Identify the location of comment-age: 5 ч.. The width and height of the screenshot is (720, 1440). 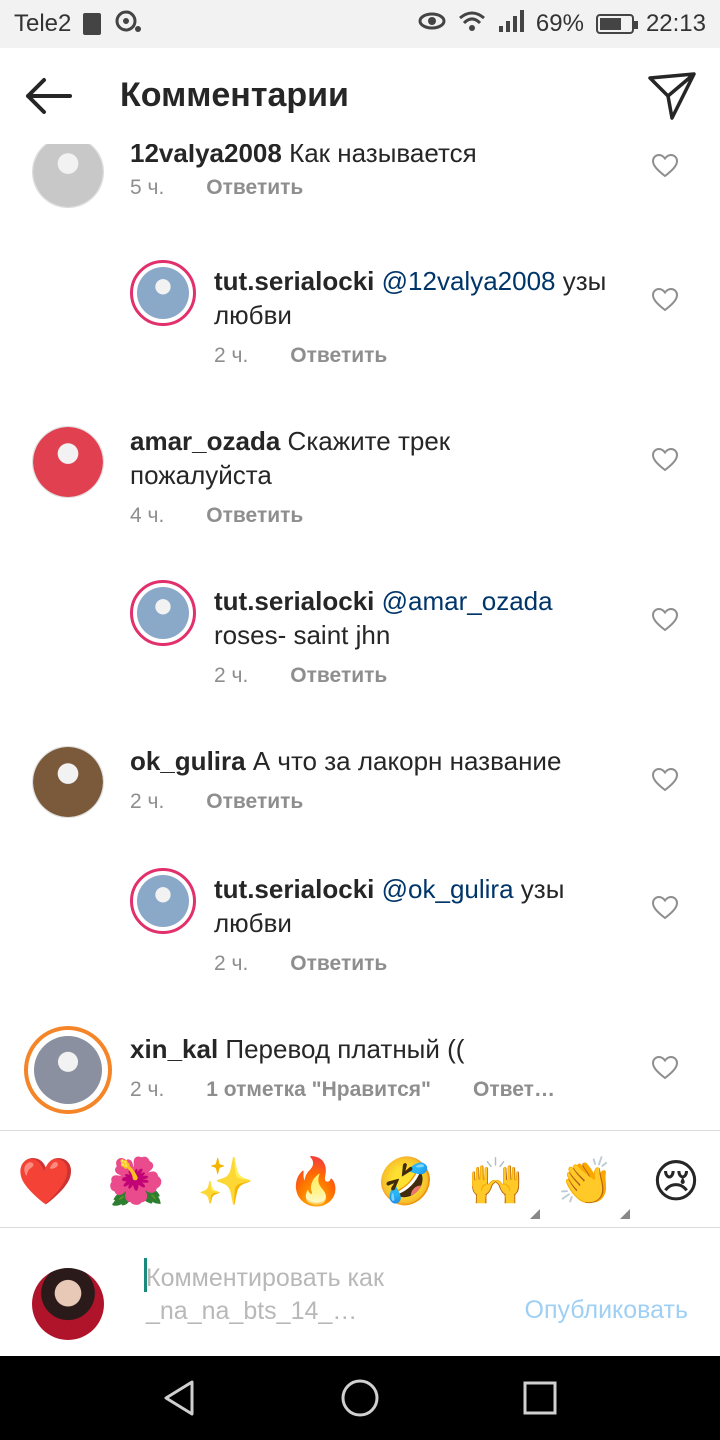
(147, 187).